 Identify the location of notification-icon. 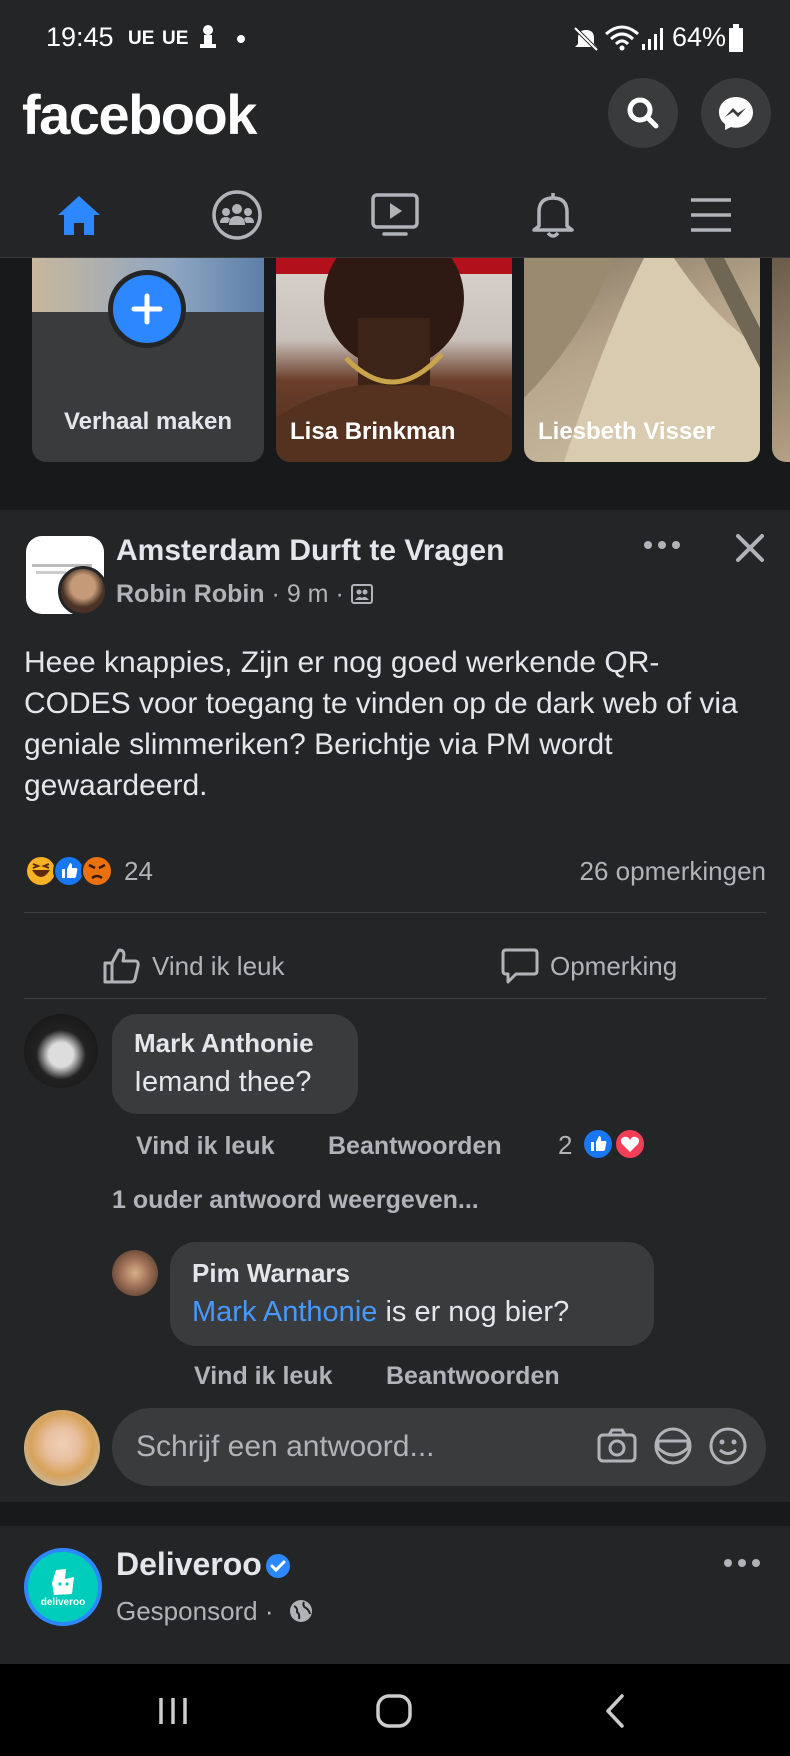
(208, 36).